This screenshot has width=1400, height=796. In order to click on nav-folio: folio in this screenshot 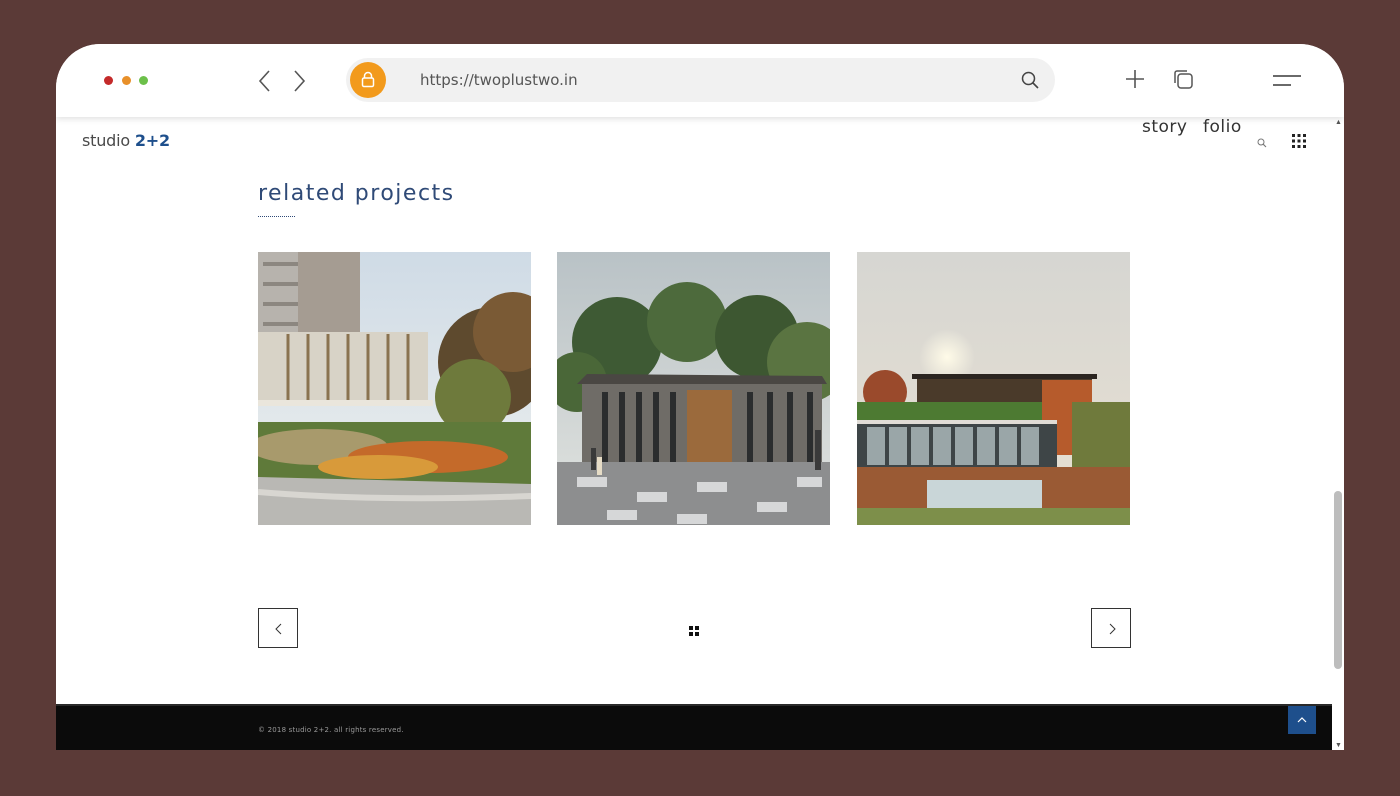, I will do `click(1222, 127)`.